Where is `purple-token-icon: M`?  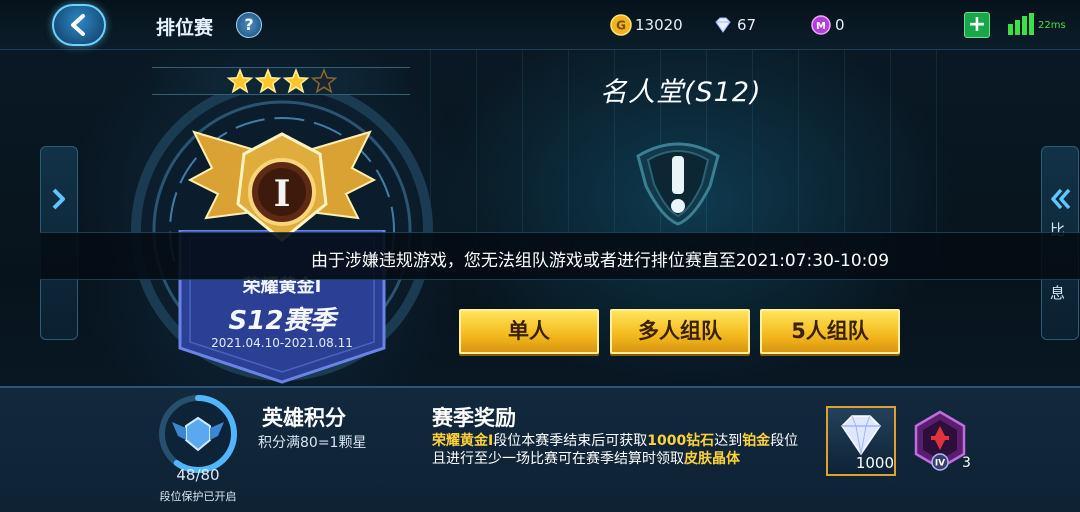
purple-token-icon: M is located at coordinates (821, 25).